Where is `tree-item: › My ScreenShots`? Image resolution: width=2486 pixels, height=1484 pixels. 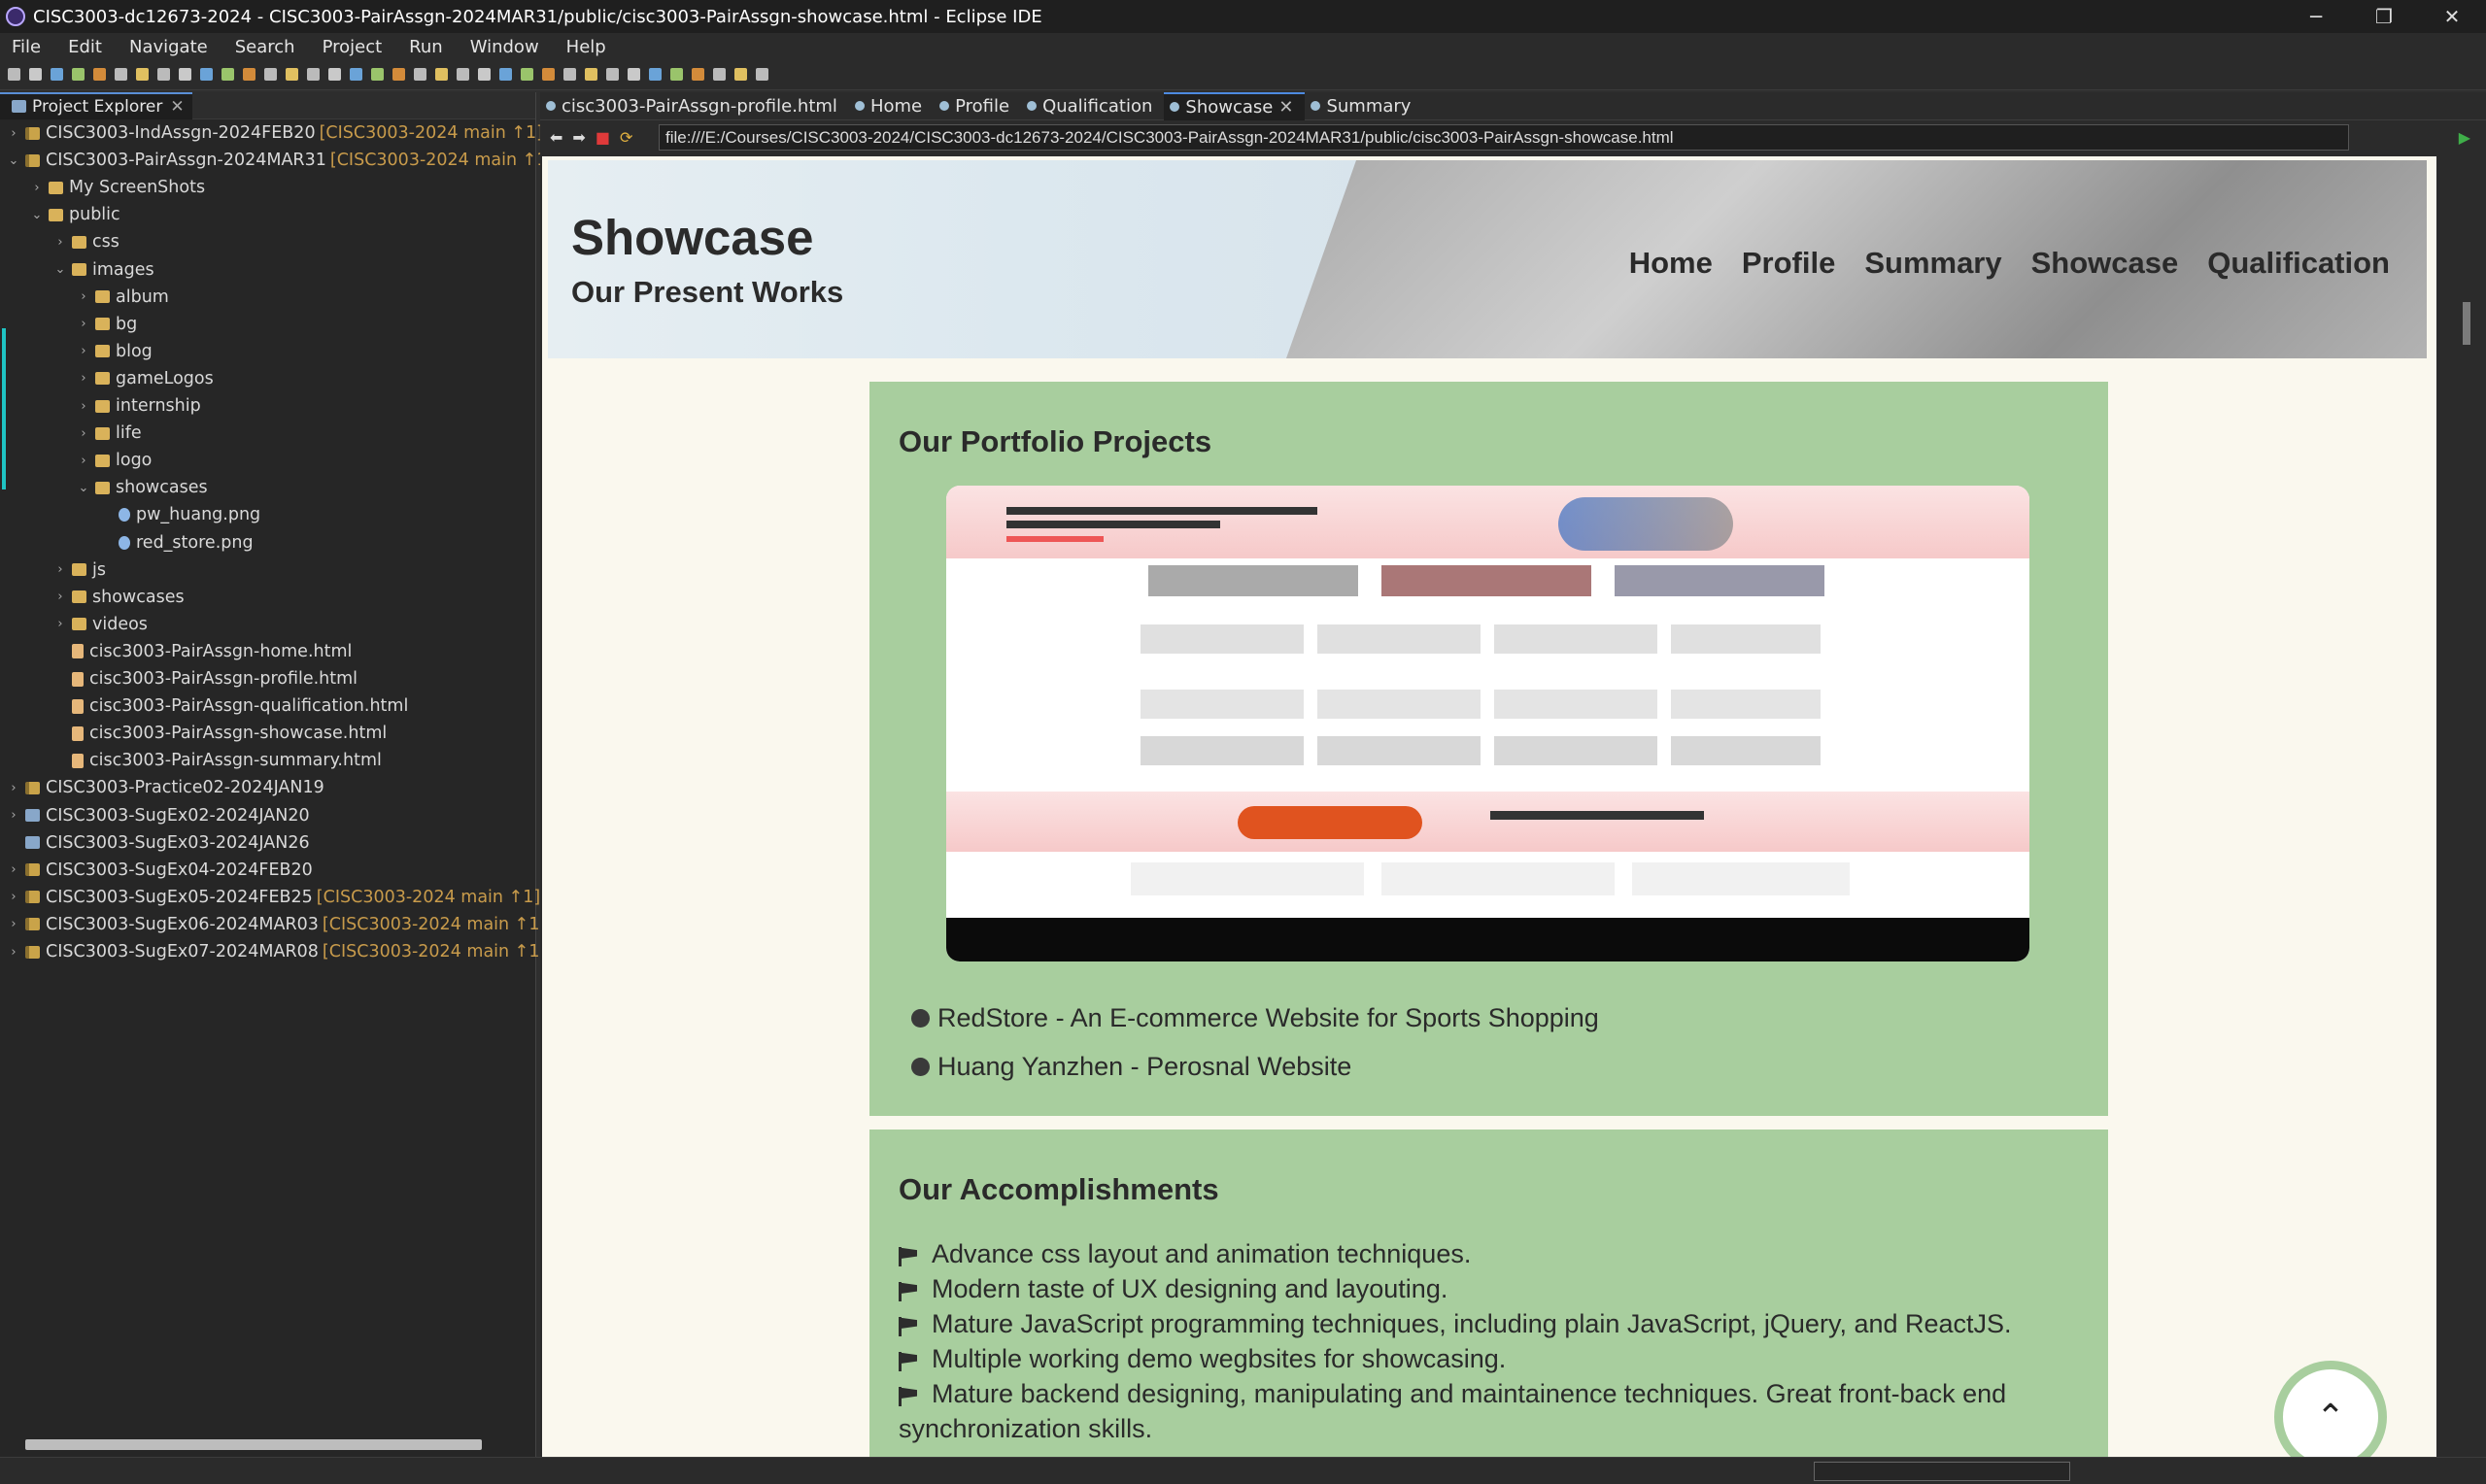
tree-item: › My ScreenShots is located at coordinates (117, 187).